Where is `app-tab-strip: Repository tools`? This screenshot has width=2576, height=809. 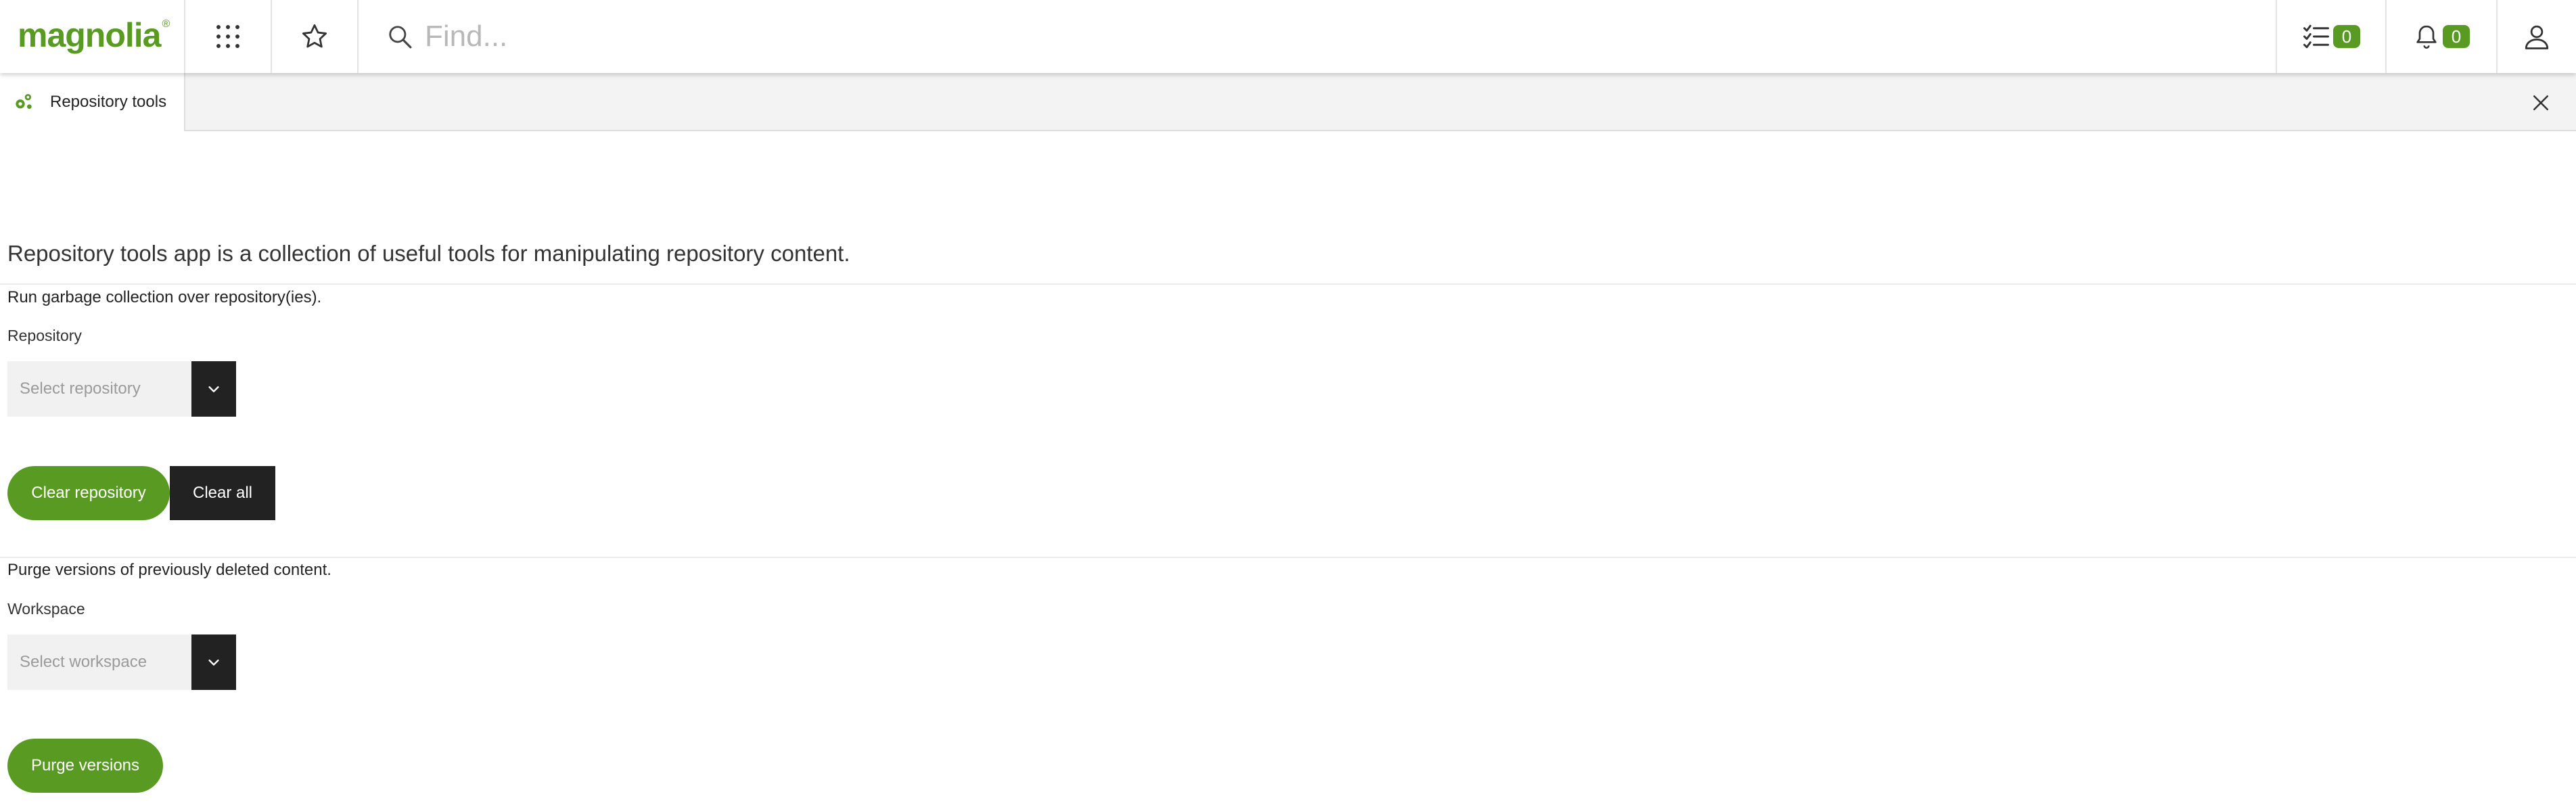 app-tab-strip: Repository tools is located at coordinates (1288, 102).